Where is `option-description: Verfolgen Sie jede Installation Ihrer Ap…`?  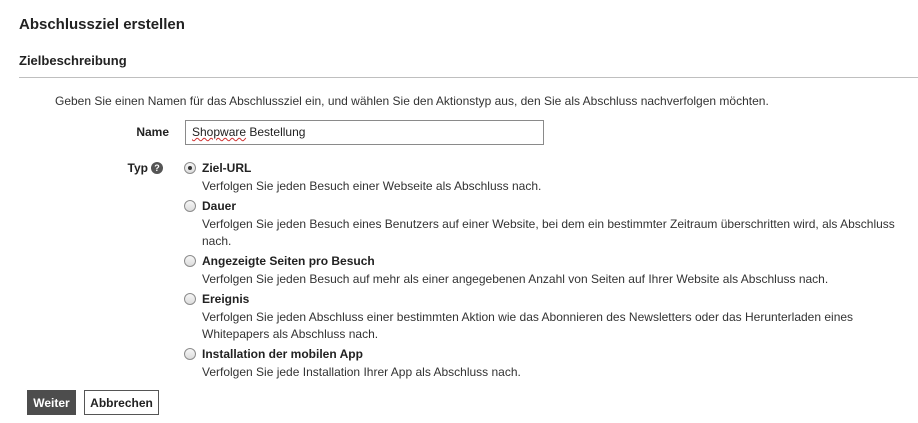 option-description: Verfolgen Sie jede Installation Ihrer Ap… is located at coordinates (361, 372).